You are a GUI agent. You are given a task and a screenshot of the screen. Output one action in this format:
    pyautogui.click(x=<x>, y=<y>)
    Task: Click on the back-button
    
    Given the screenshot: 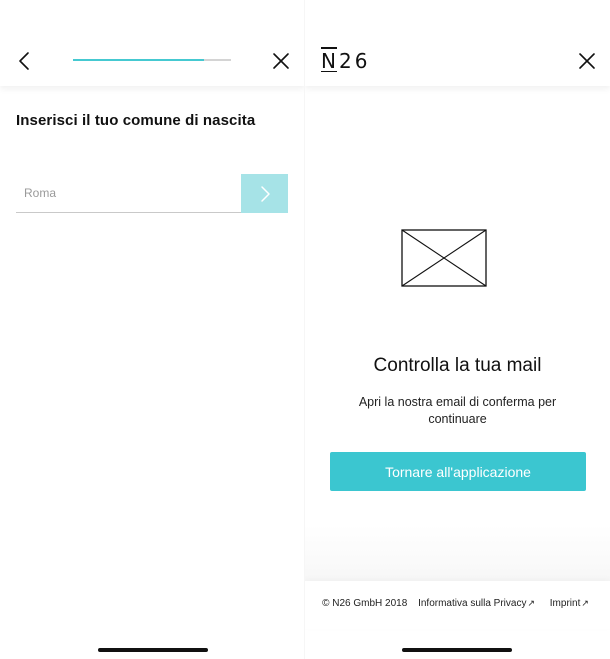 What is the action you would take?
    pyautogui.click(x=25, y=61)
    